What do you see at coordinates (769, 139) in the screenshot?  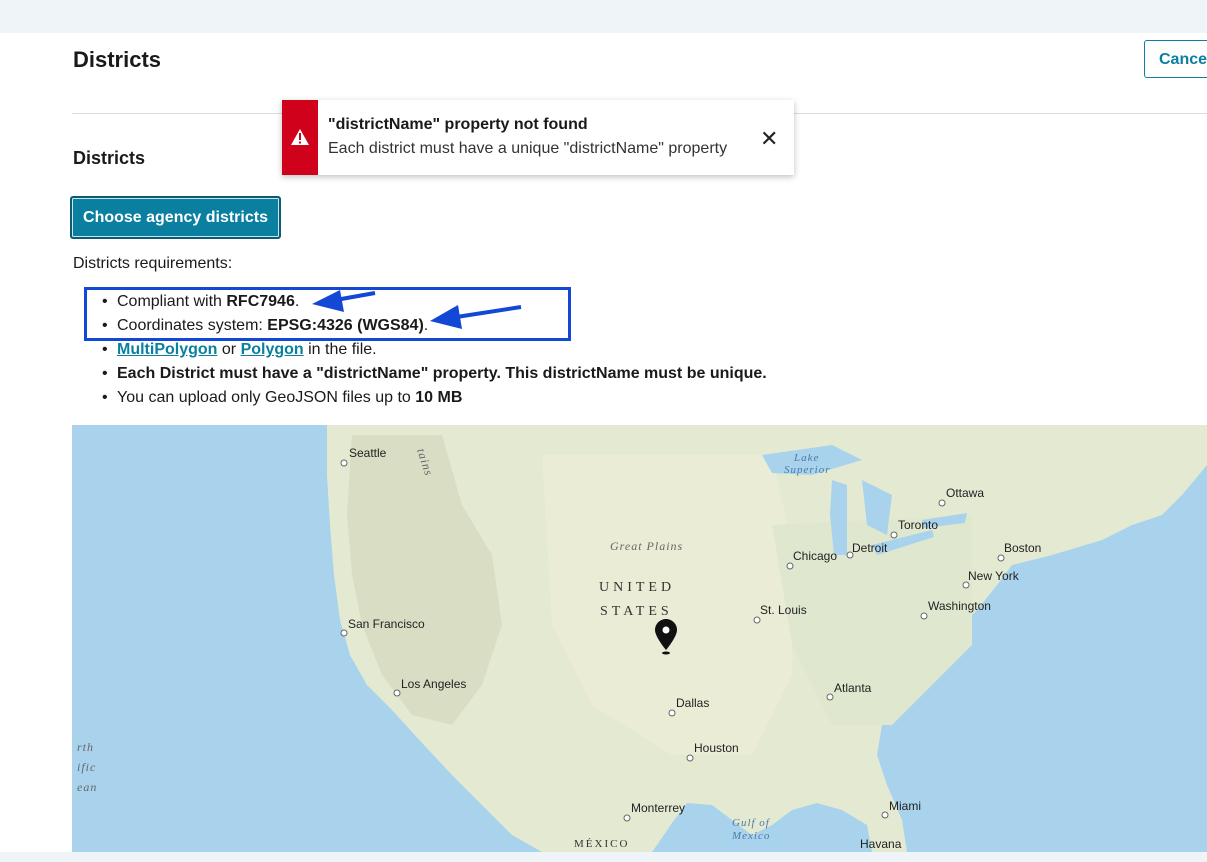 I see `close-icon: ✕` at bounding box center [769, 139].